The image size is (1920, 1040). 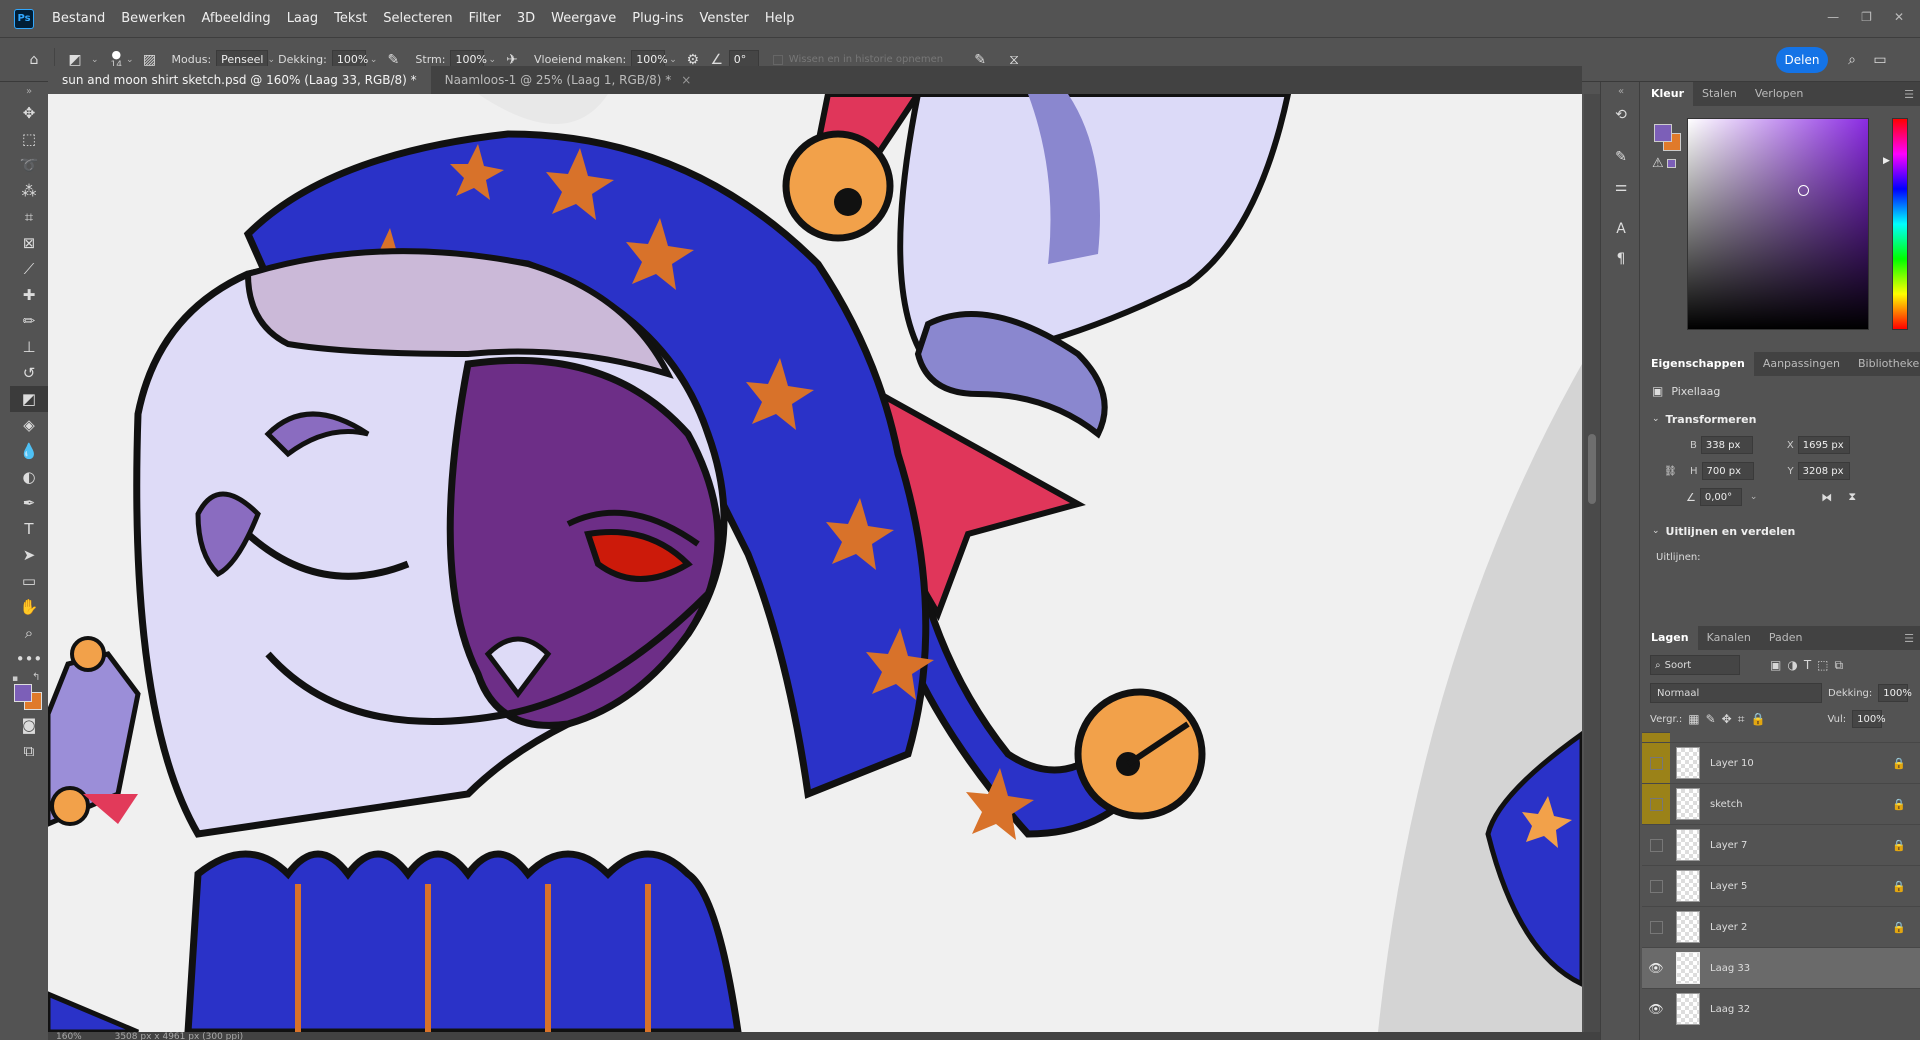 I want to click on move-tool-icon: ✥, so click(x=29, y=113).